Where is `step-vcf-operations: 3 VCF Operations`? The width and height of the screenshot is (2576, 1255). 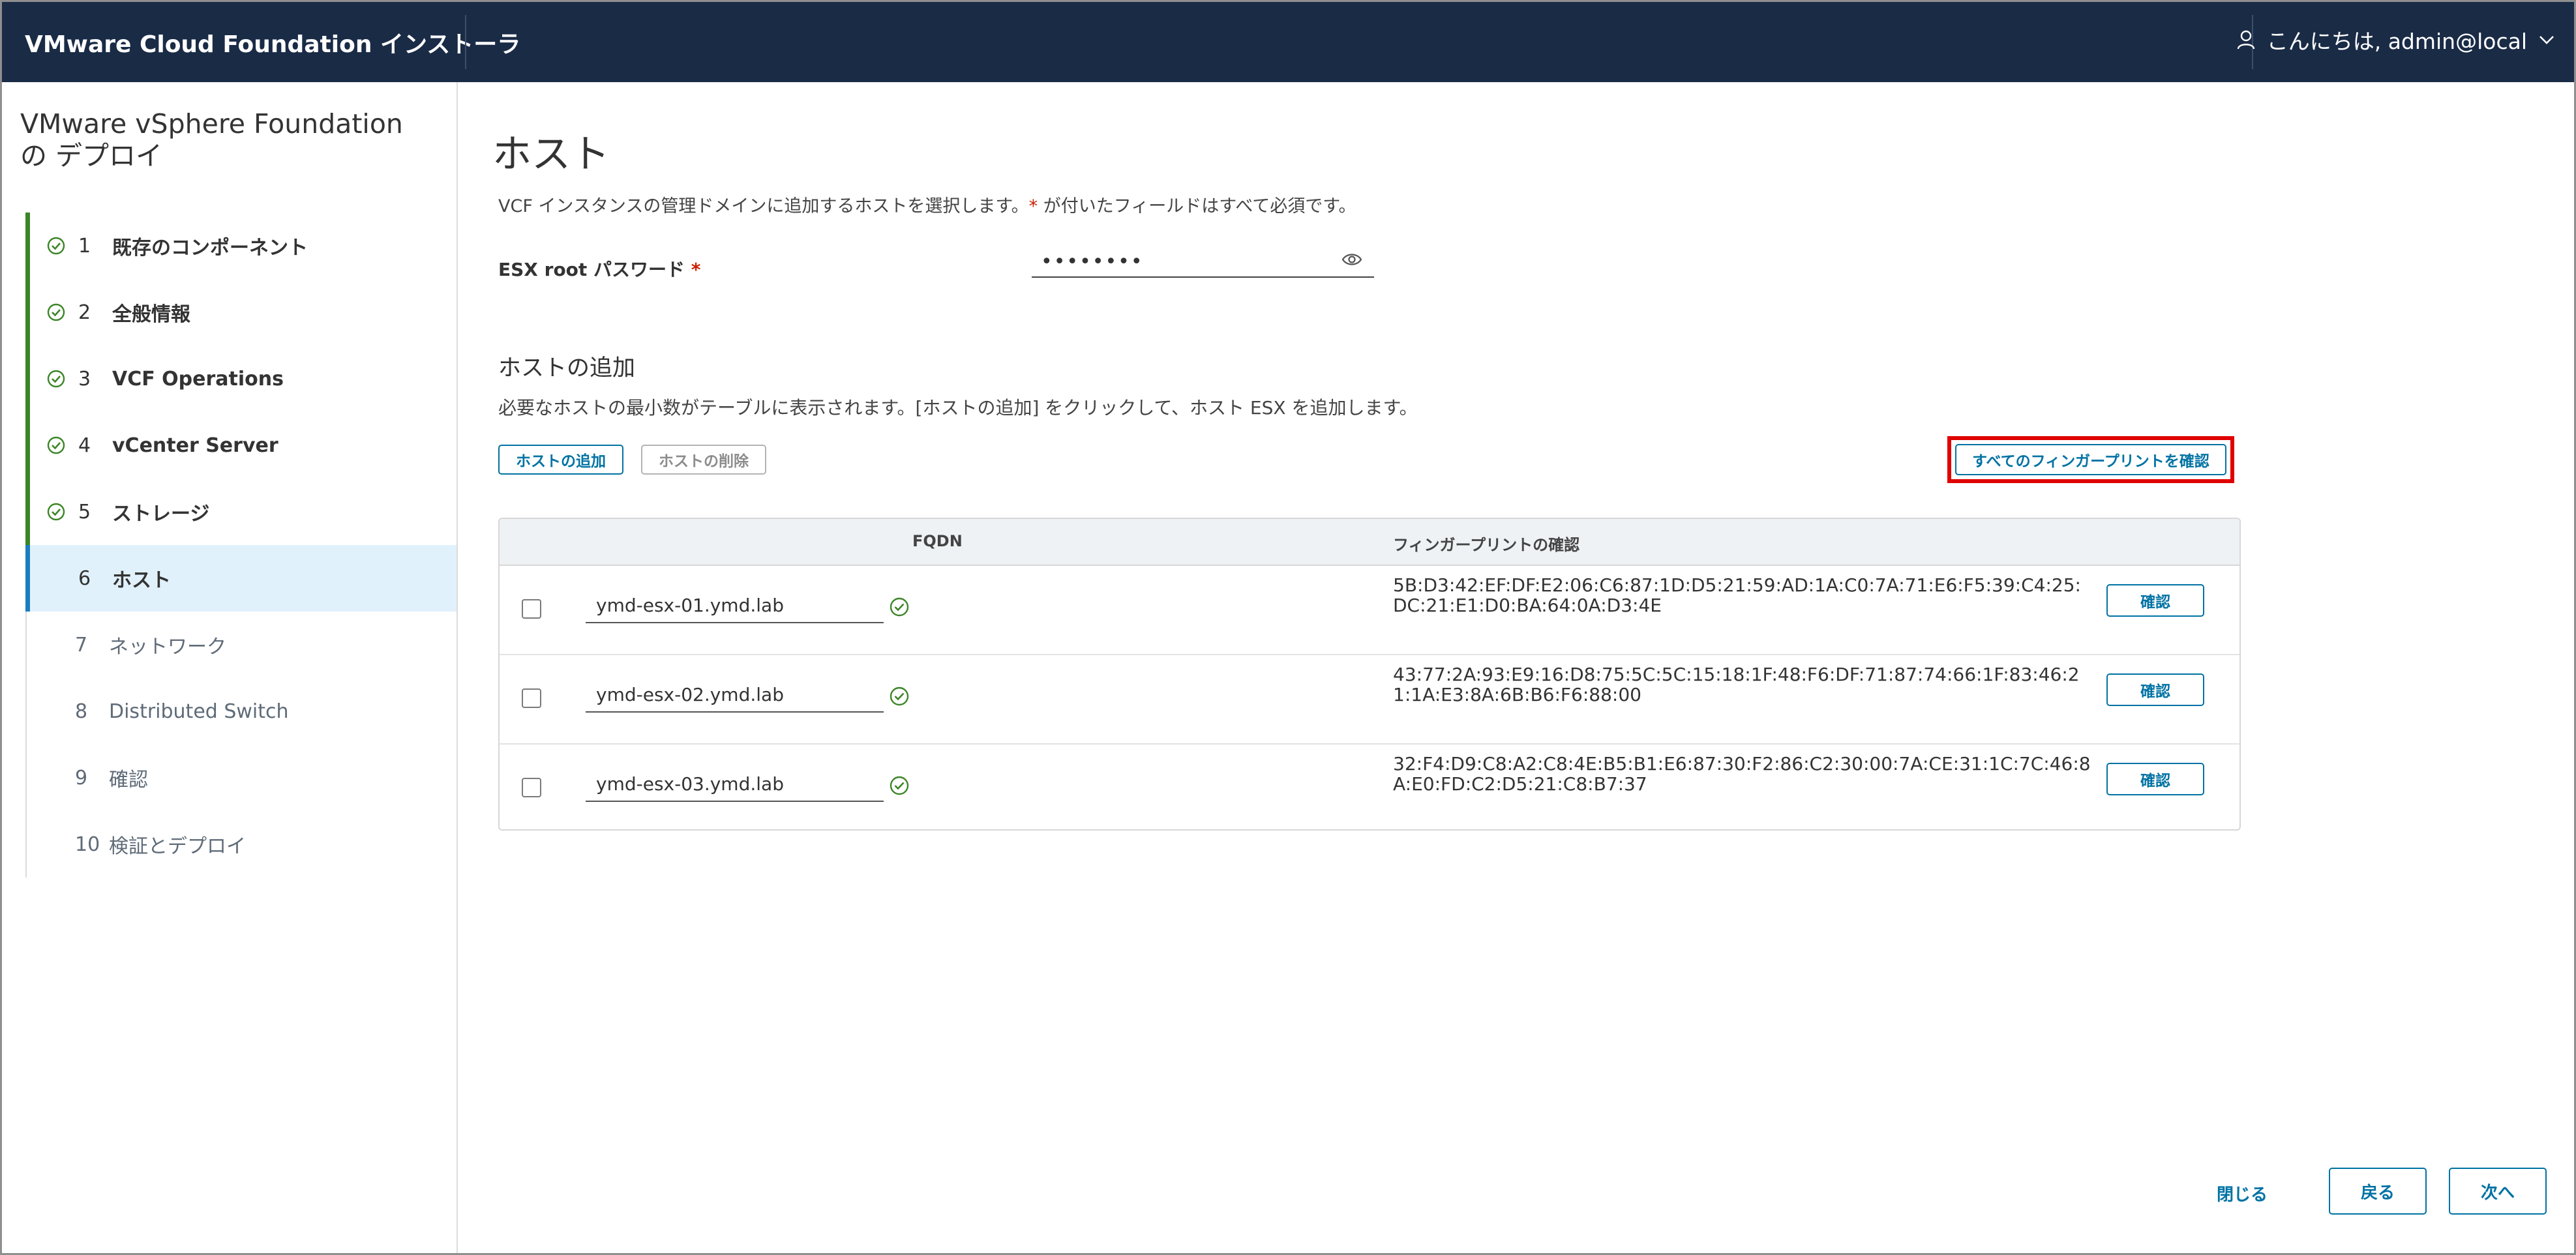 step-vcf-operations: 3 VCF Operations is located at coordinates (241, 379).